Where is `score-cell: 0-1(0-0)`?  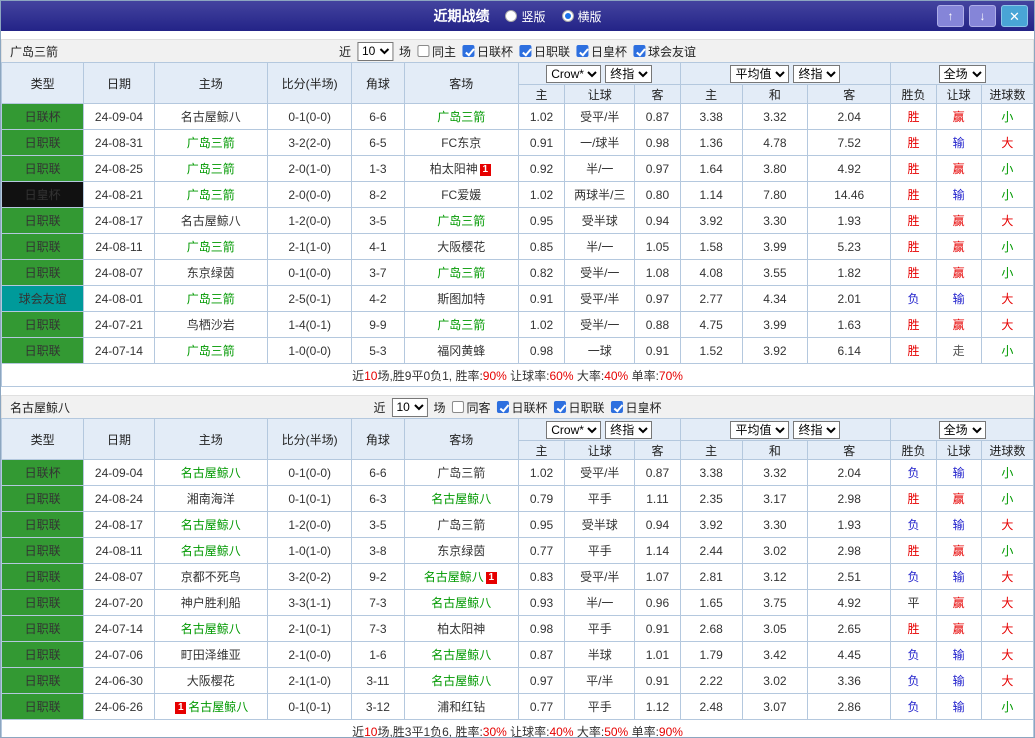
score-cell: 0-1(0-0) is located at coordinates (309, 116).